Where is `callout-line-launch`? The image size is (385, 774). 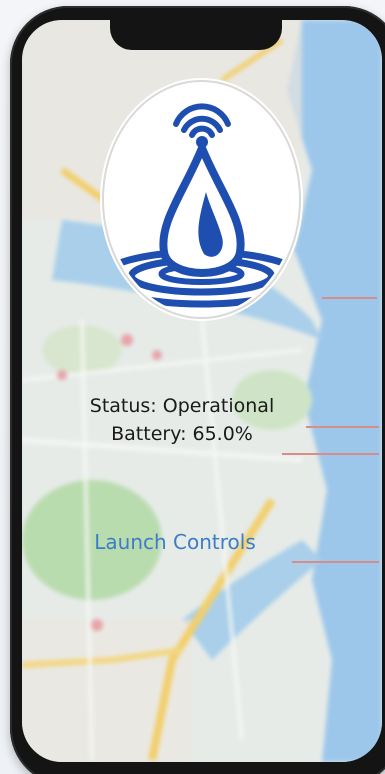 callout-line-launch is located at coordinates (335, 562).